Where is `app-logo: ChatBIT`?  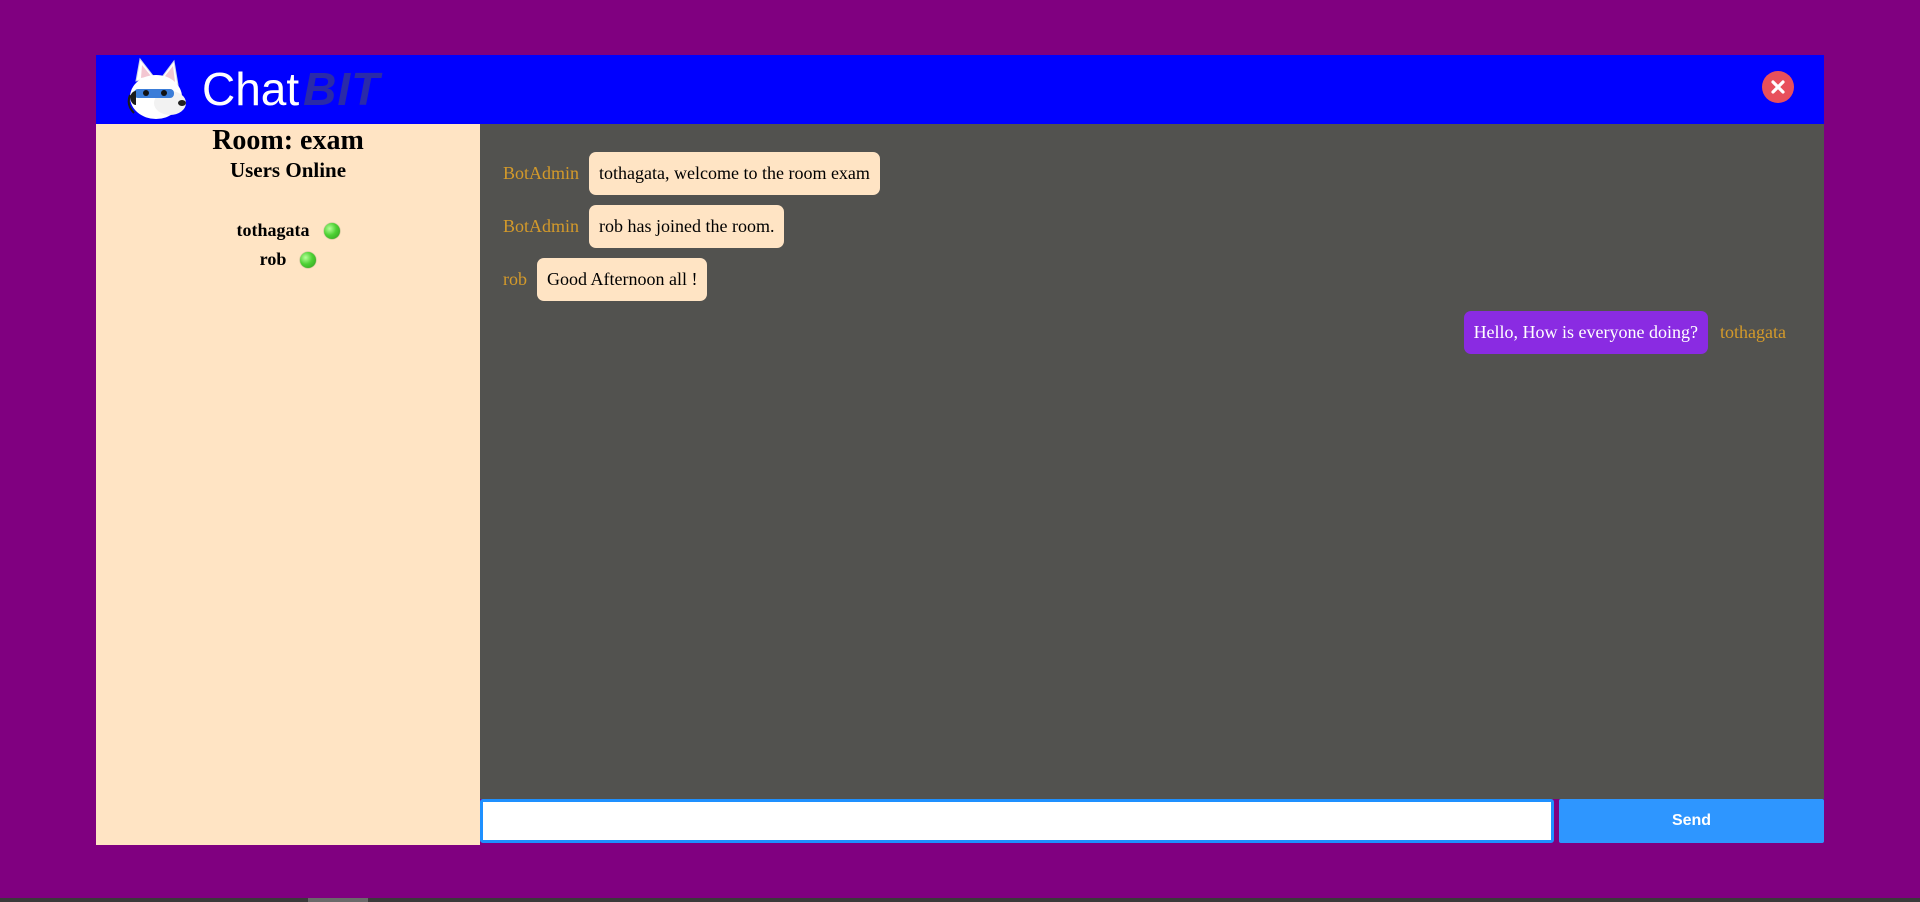 app-logo: ChatBIT is located at coordinates (252, 89).